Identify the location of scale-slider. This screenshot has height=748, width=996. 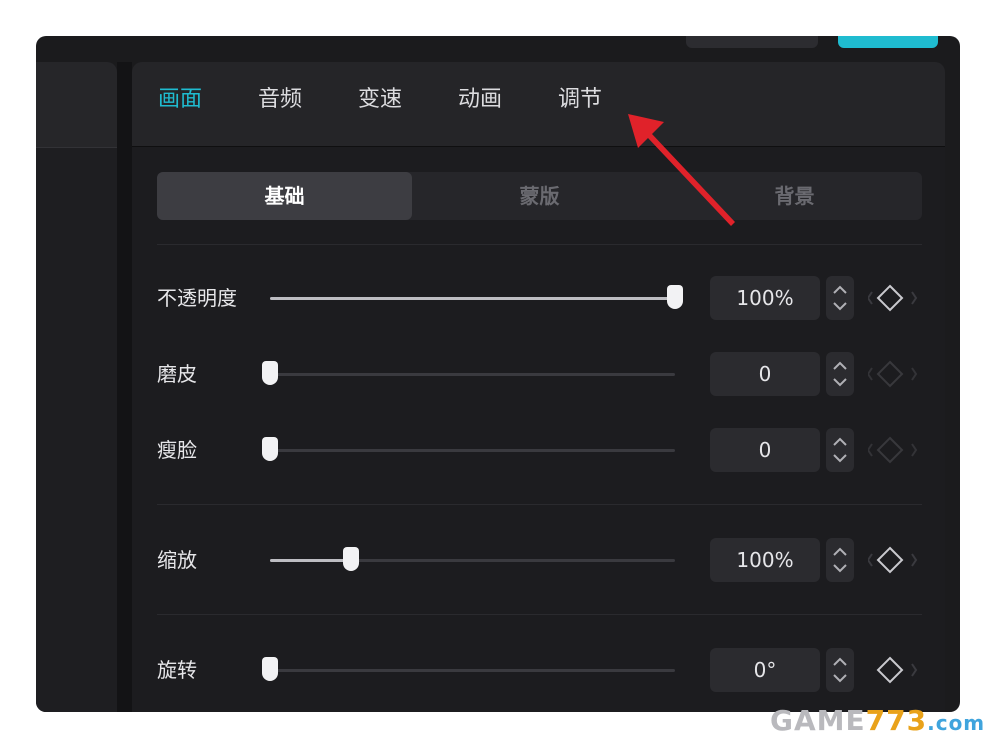
(472, 559).